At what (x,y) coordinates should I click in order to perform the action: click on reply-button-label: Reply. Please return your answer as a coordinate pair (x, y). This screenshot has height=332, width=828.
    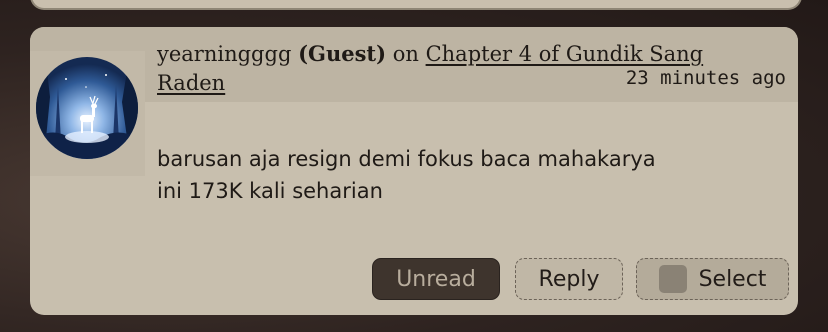
    Looking at the image, I should click on (569, 279).